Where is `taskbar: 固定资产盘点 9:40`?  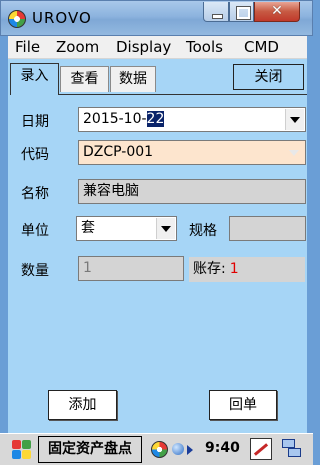 taskbar: 固定资产盘点 9:40 is located at coordinates (156, 449).